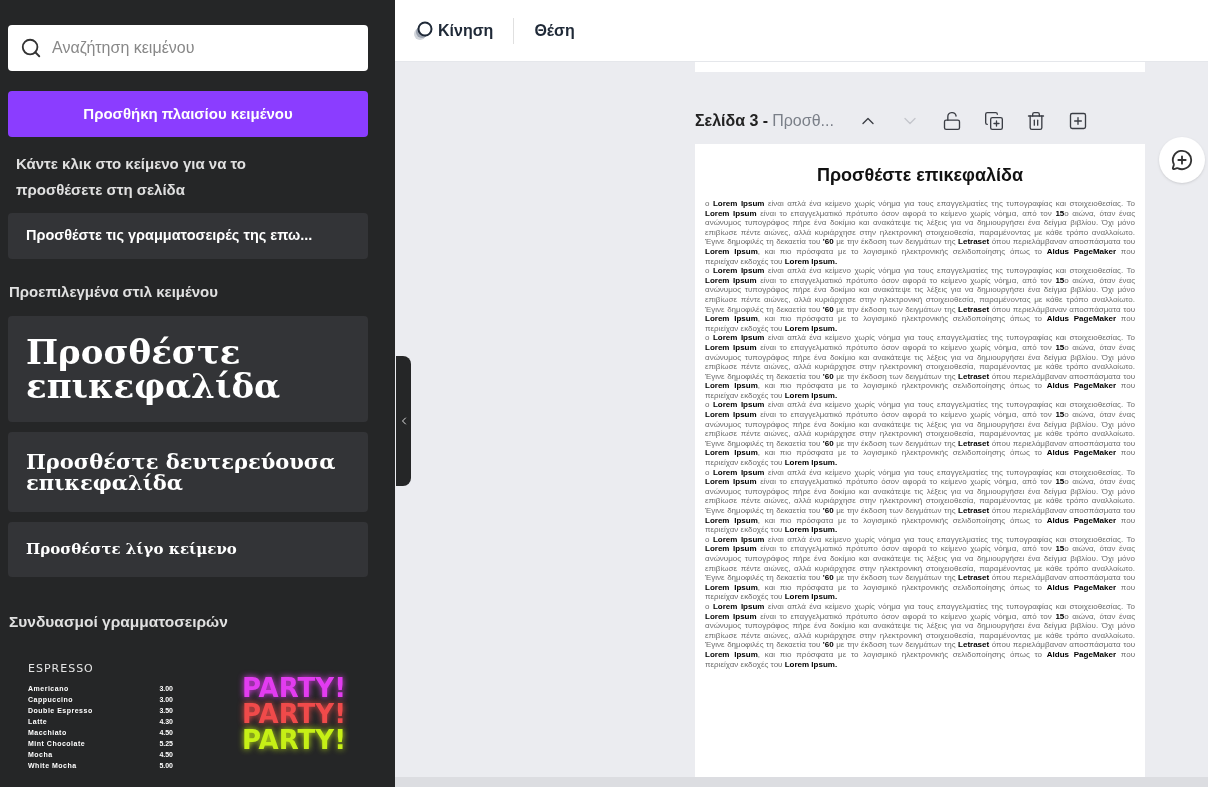 The height and width of the screenshot is (787, 1208). What do you see at coordinates (188, 471) in the screenshot?
I see `subheading-style-option: Προσθέστε δευτερεύουσα επικεφαλίδα` at bounding box center [188, 471].